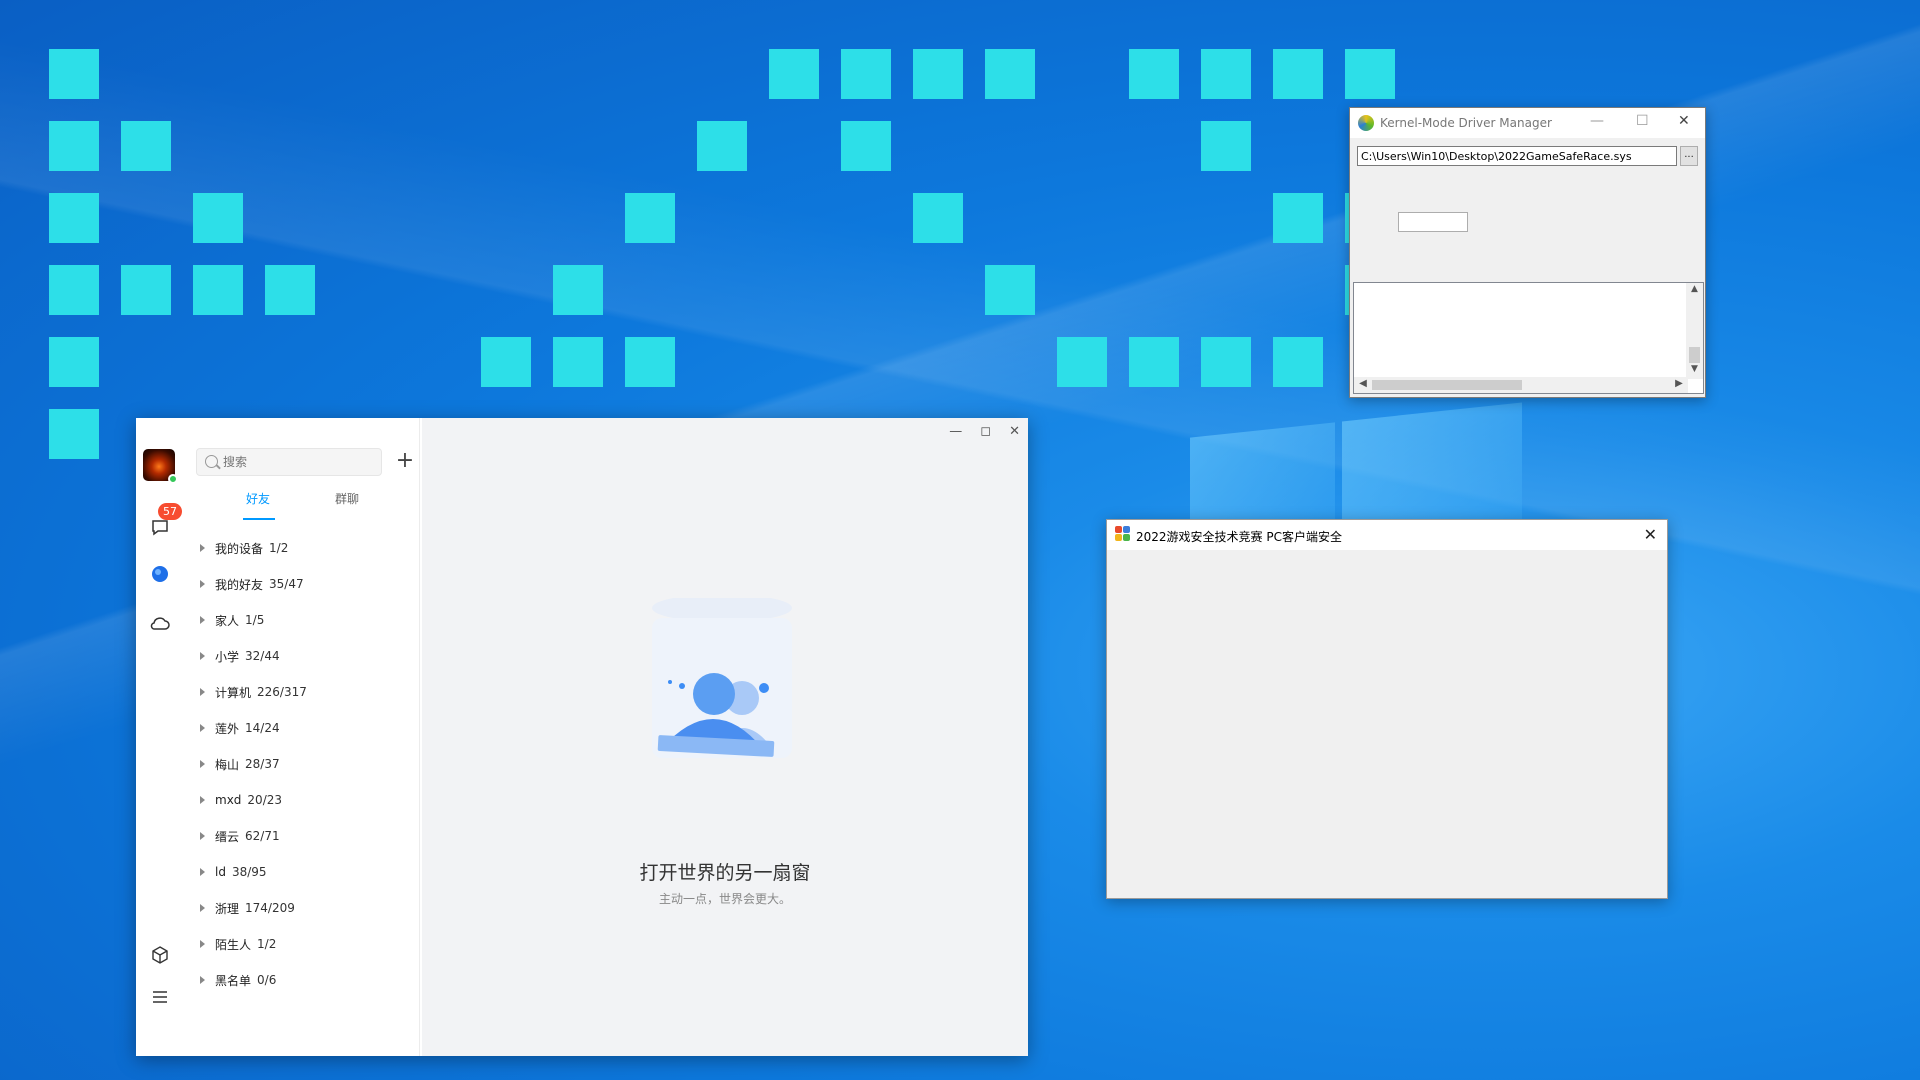 The width and height of the screenshot is (1920, 1080). I want to click on log-output: ▲ ▼ ◀ ▶, so click(1528, 338).